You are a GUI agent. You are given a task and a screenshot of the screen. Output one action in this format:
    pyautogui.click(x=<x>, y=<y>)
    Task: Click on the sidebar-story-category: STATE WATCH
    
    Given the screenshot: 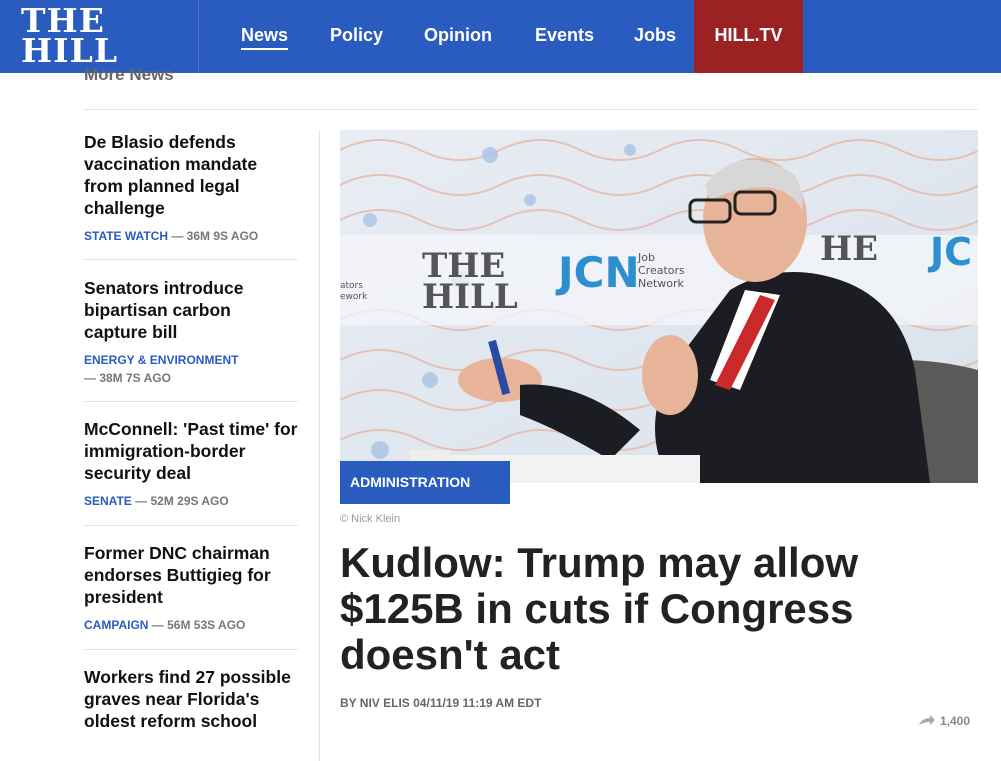 What is the action you would take?
    pyautogui.click(x=126, y=236)
    